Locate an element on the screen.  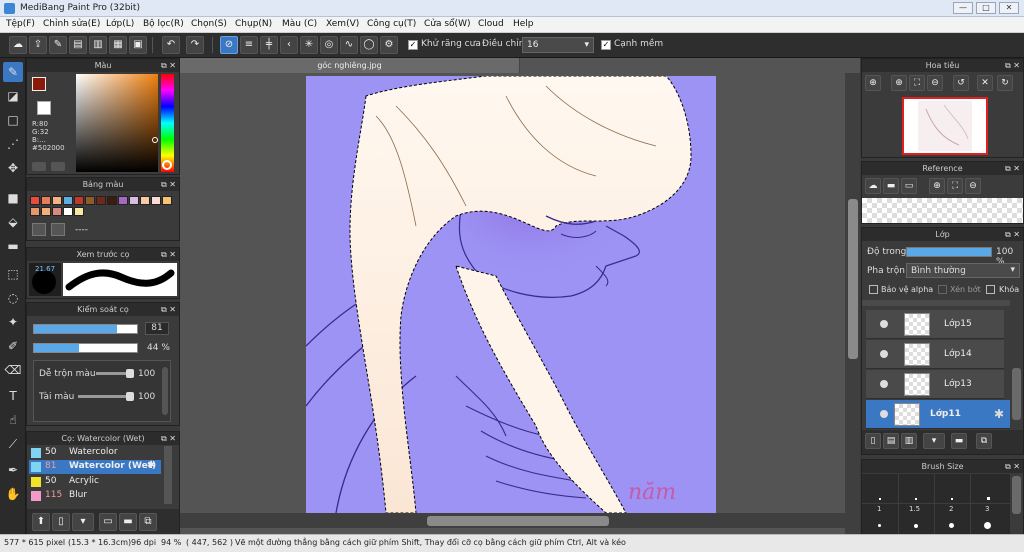
foreground-color-swatch is located at coordinates (39, 84).